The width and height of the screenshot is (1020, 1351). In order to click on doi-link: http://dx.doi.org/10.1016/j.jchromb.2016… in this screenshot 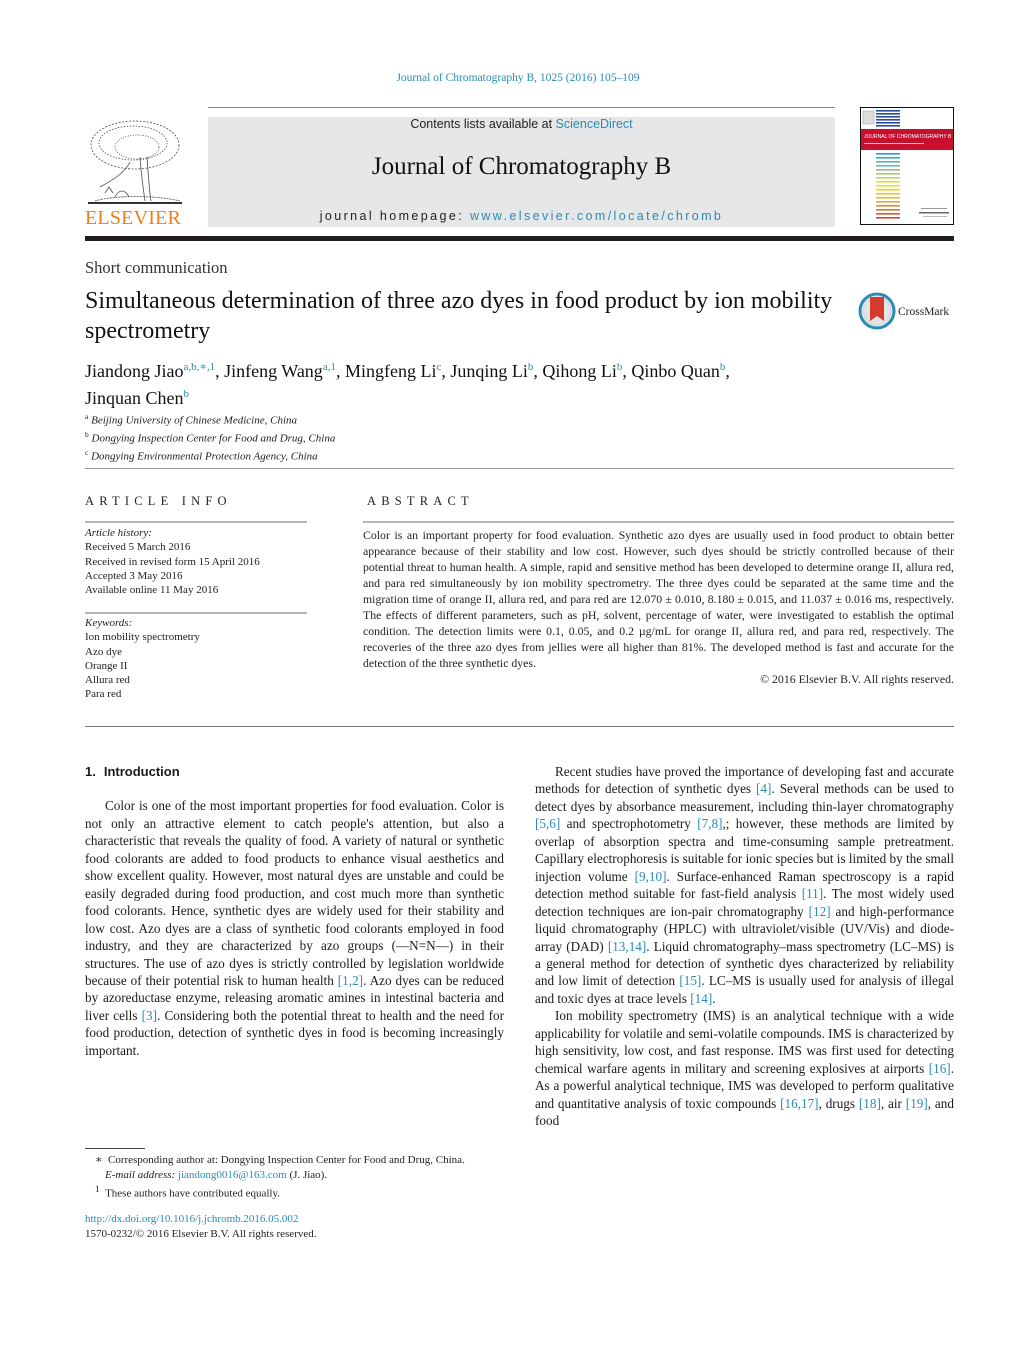, I will do `click(201, 1219)`.